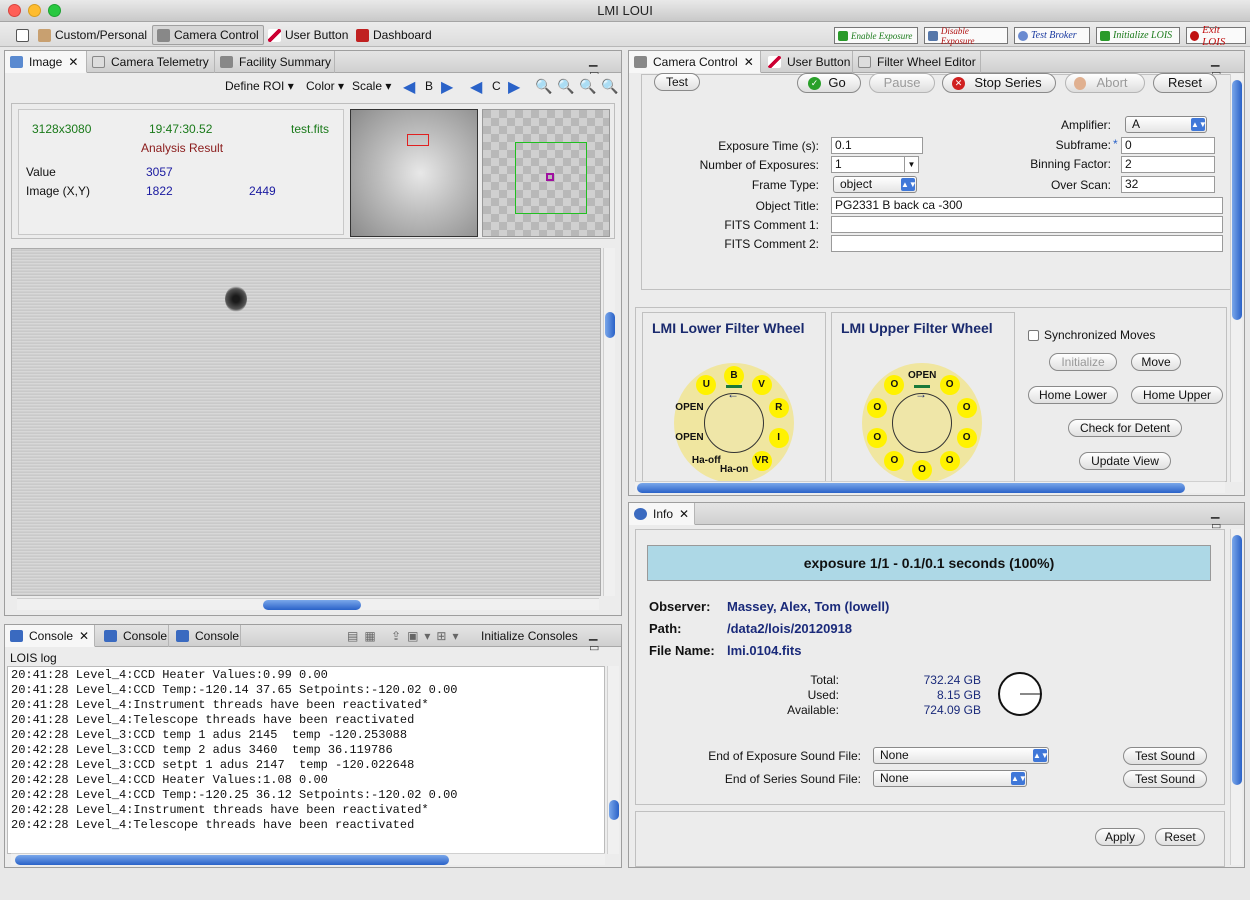 The width and height of the screenshot is (1250, 900). What do you see at coordinates (14, 10) in the screenshot?
I see `close-window-button` at bounding box center [14, 10].